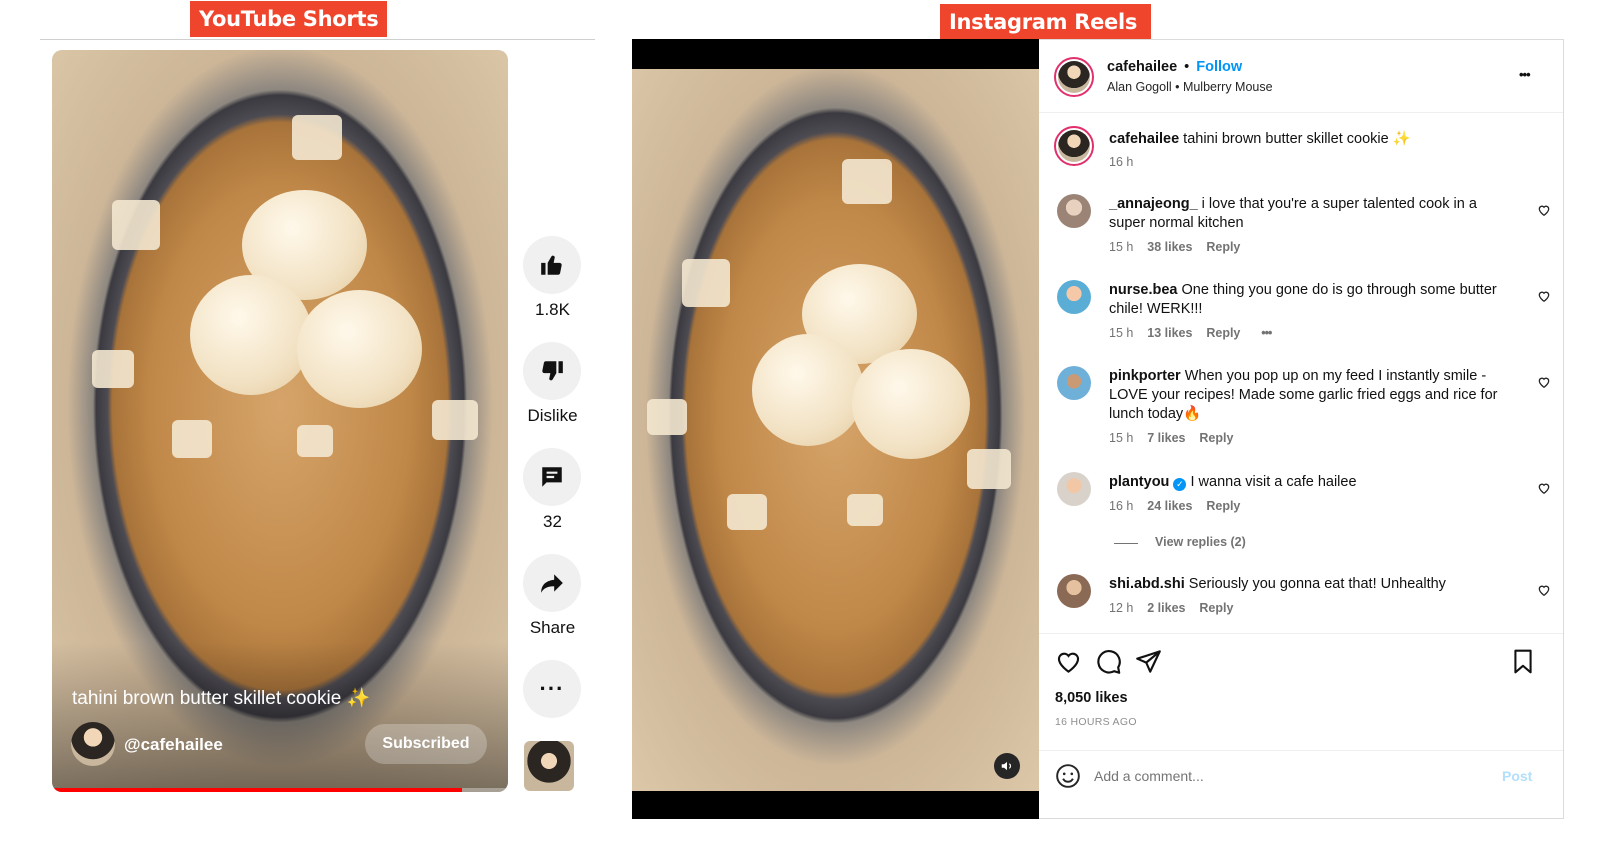 The width and height of the screenshot is (1600, 855). Describe the element at coordinates (1266, 333) in the screenshot. I see `comment-options-icon: •••` at that location.